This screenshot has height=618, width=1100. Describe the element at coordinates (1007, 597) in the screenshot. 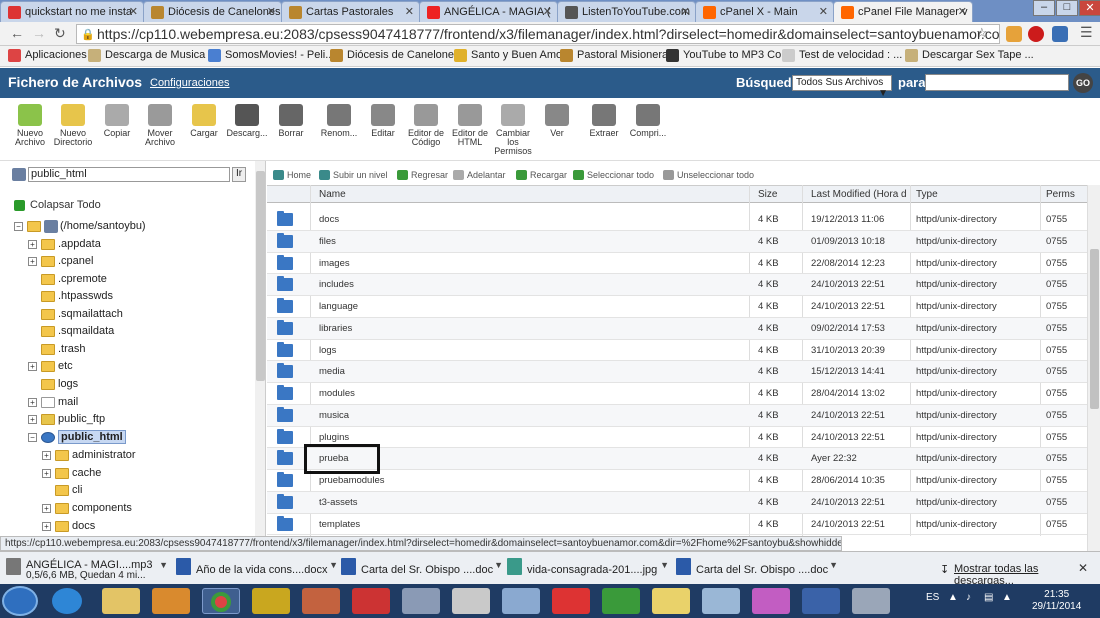

I see `power-icon: ▲` at that location.